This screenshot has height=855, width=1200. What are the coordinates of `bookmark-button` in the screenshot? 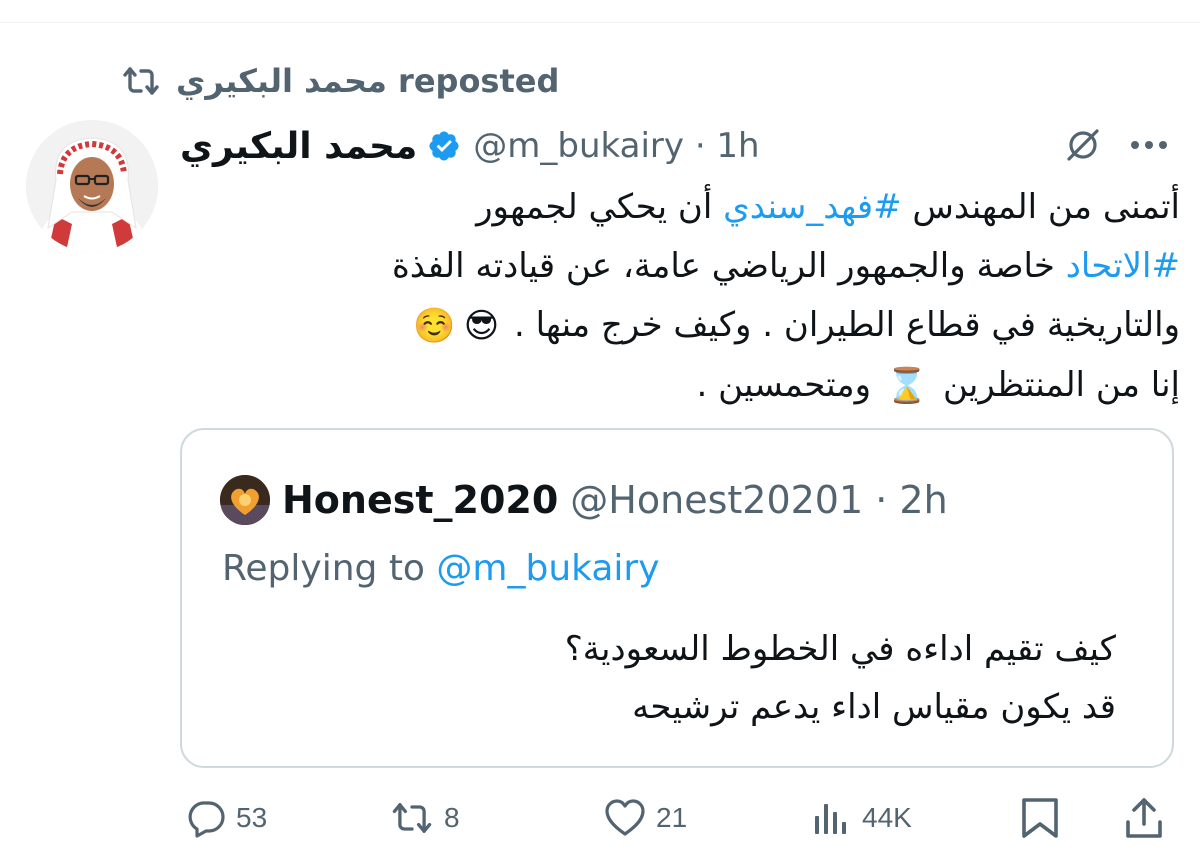 It's located at (1040, 818).